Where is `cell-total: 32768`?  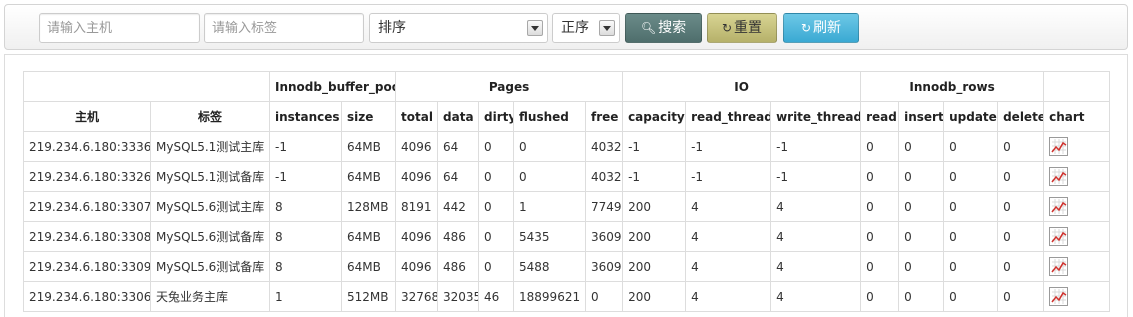
cell-total: 32768 is located at coordinates (417, 296).